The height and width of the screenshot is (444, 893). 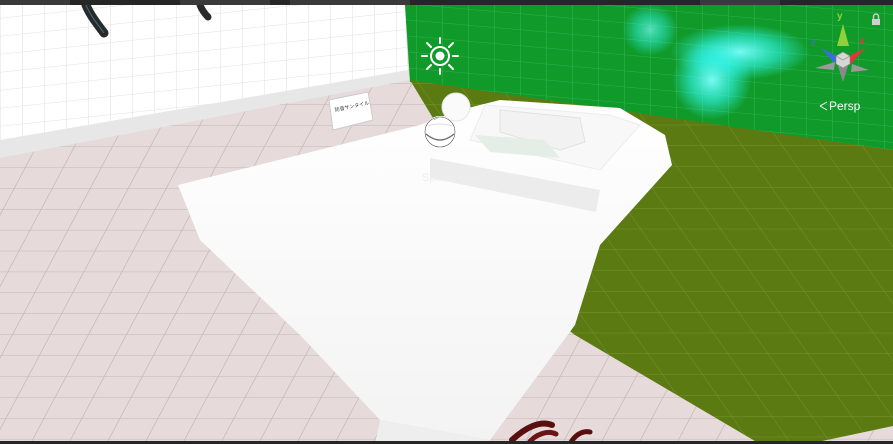 What do you see at coordinates (453, 178) in the screenshot?
I see `spawn-point-label: Spawn Point` at bounding box center [453, 178].